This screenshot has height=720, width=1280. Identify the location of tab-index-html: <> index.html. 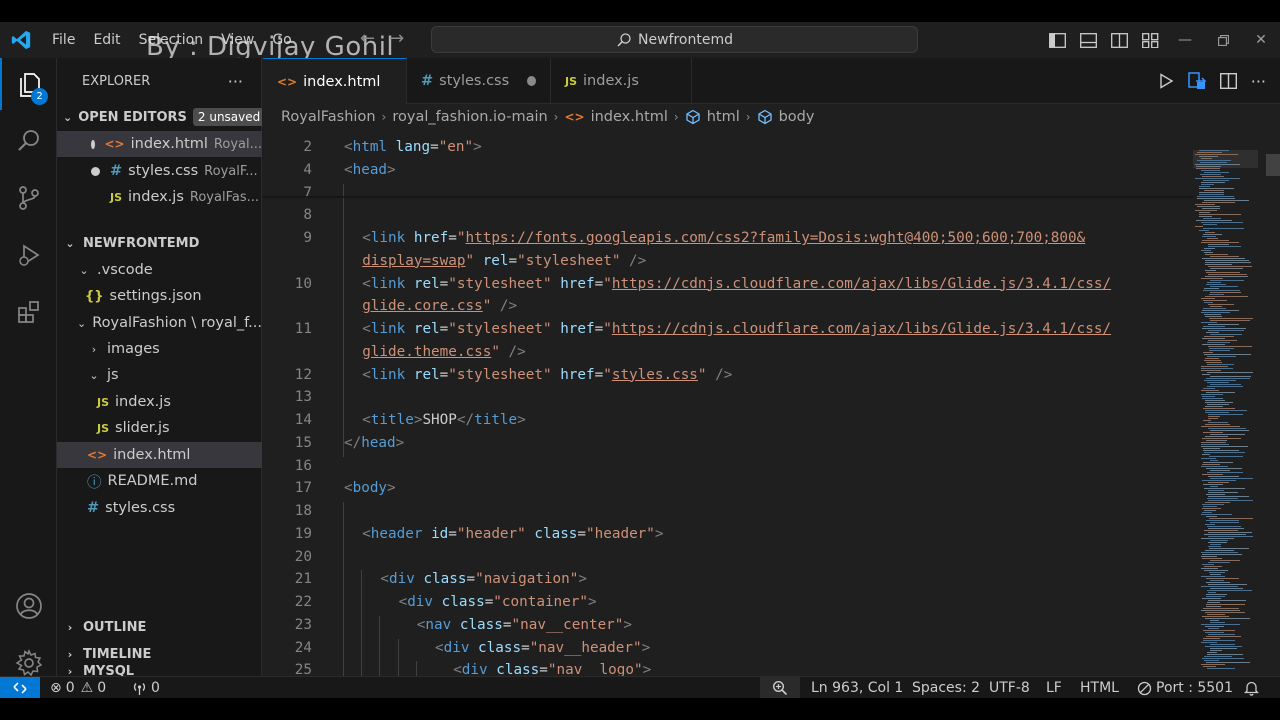
(335, 81).